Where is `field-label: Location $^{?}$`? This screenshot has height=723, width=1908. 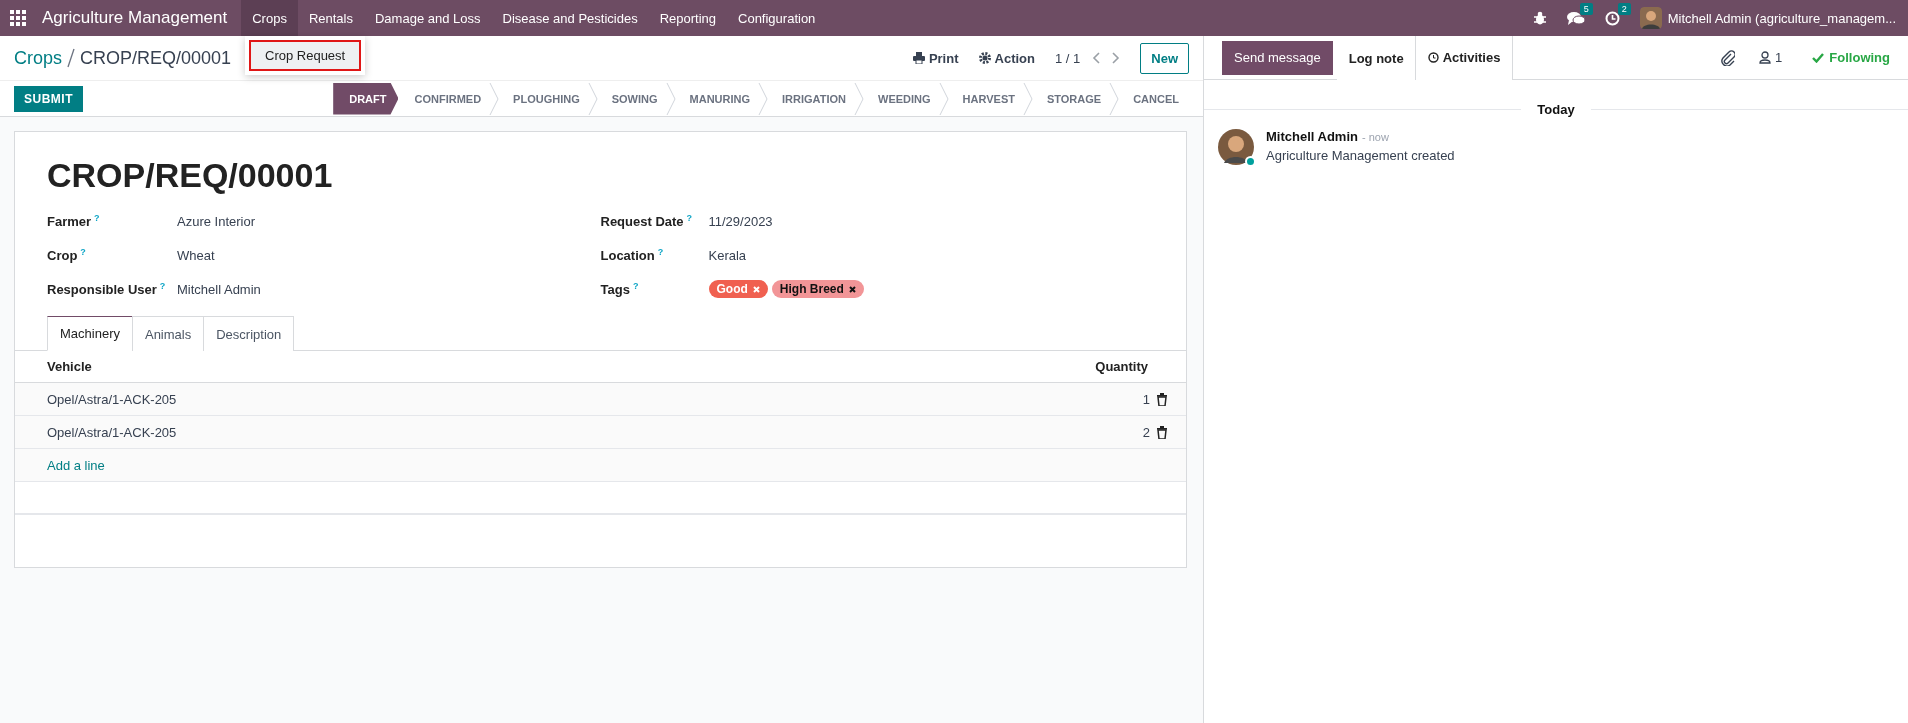 field-label: Location $^{?}$ is located at coordinates (632, 255).